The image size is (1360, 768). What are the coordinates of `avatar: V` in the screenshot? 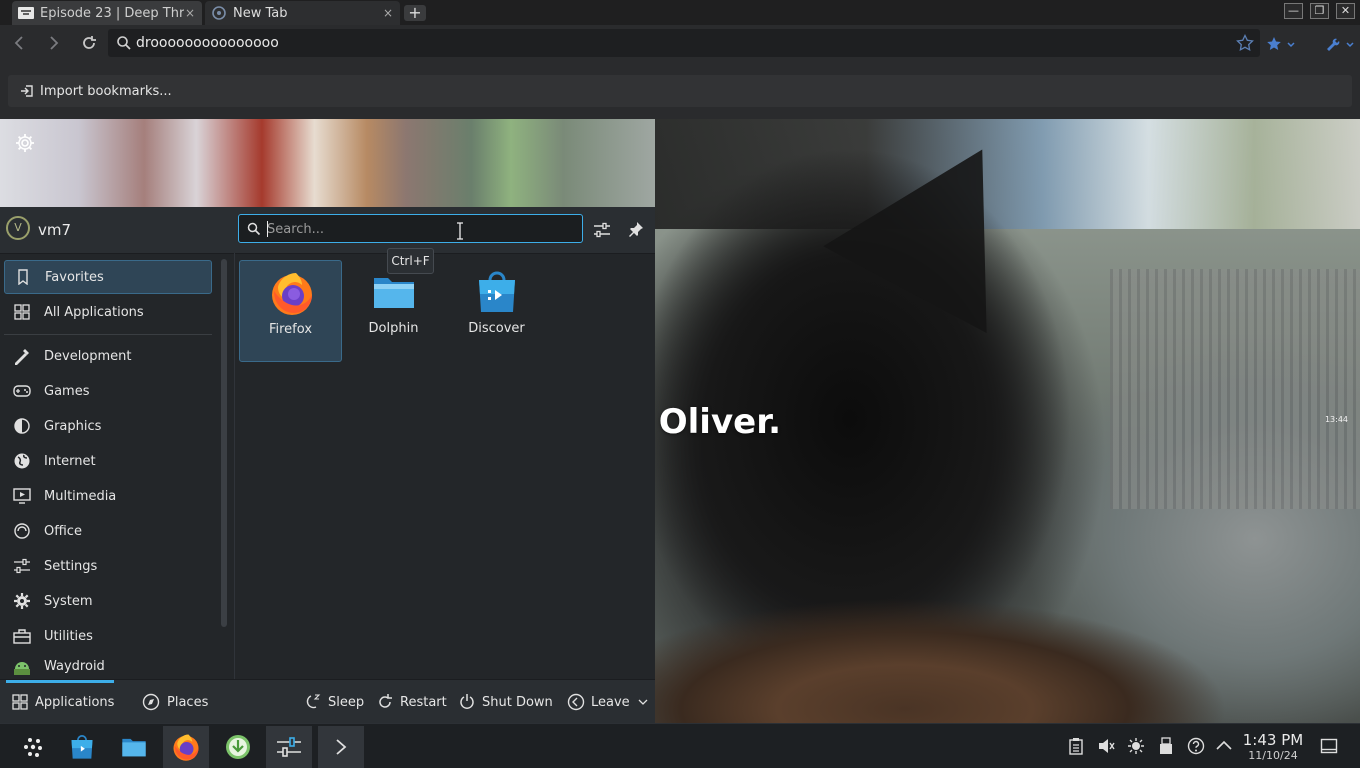 It's located at (18, 228).